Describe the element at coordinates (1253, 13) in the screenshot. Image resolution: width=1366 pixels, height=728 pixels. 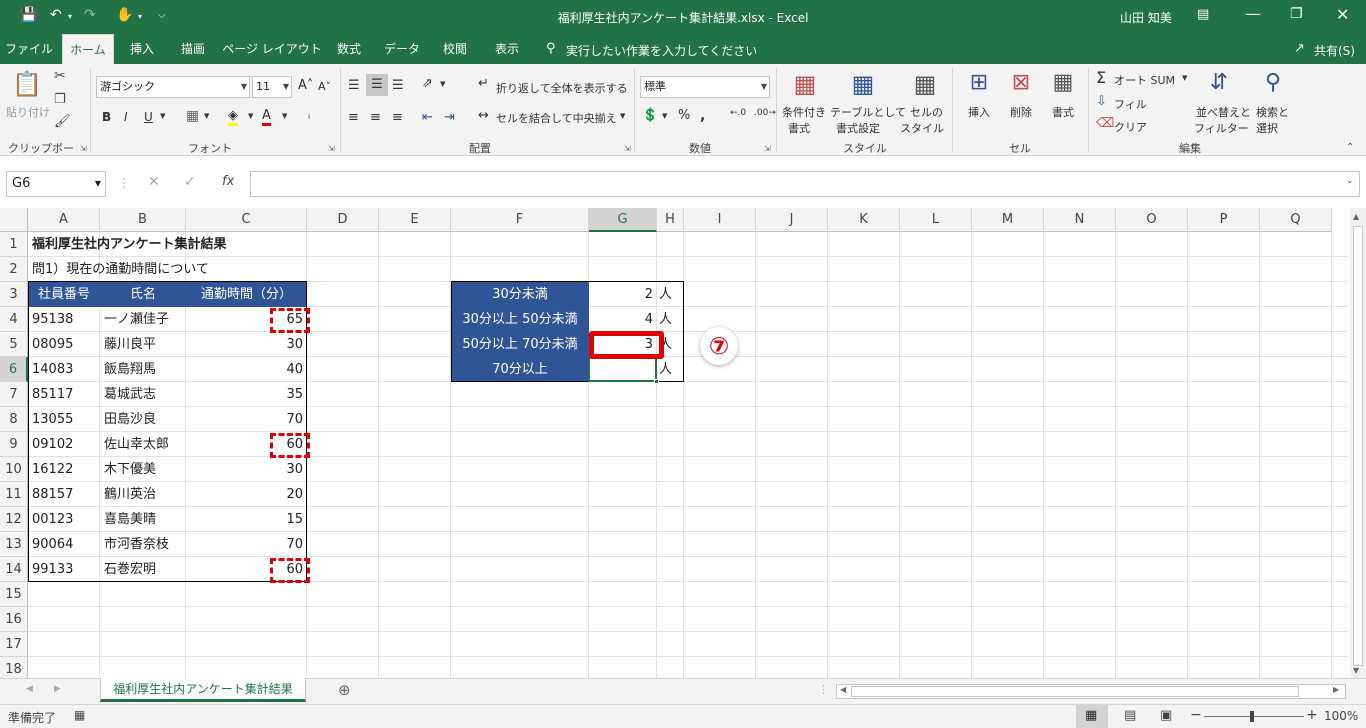
I see `minimize-icon: —` at that location.